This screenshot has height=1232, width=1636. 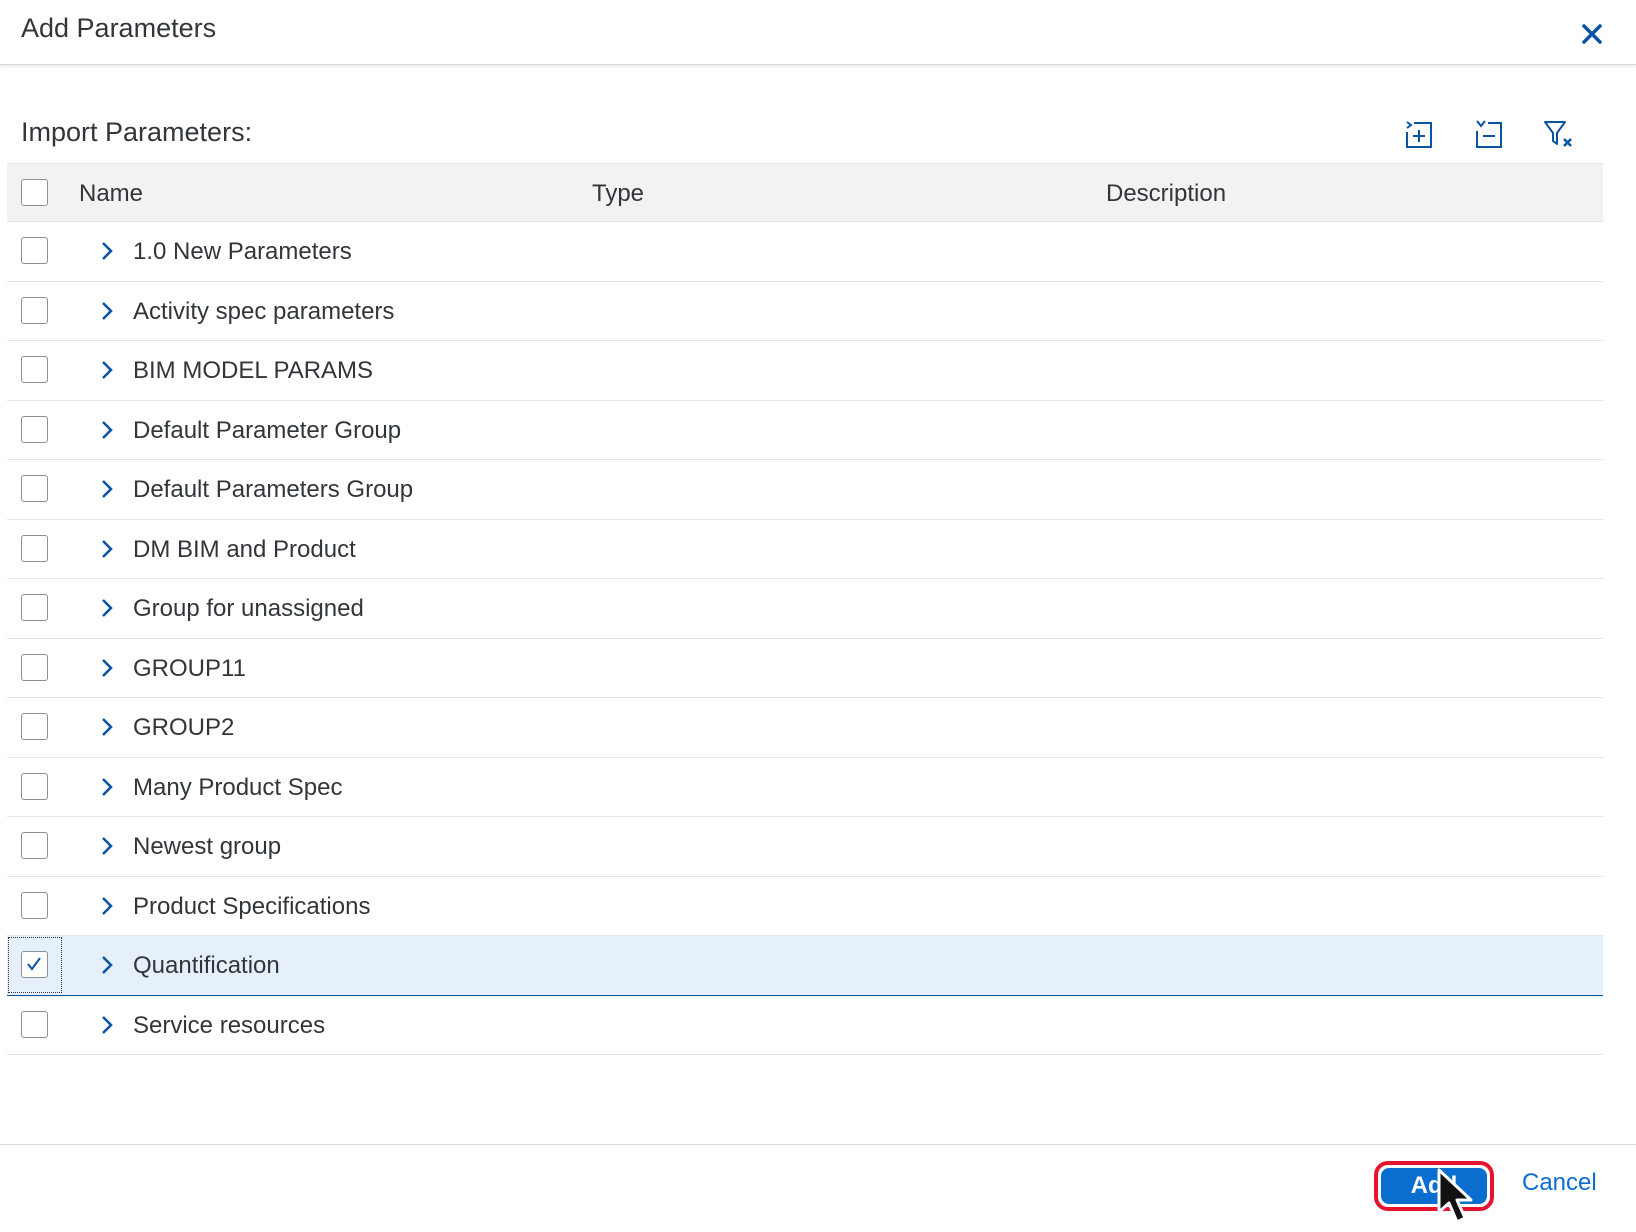 I want to click on table-row: Product Specifications, so click(x=805, y=906).